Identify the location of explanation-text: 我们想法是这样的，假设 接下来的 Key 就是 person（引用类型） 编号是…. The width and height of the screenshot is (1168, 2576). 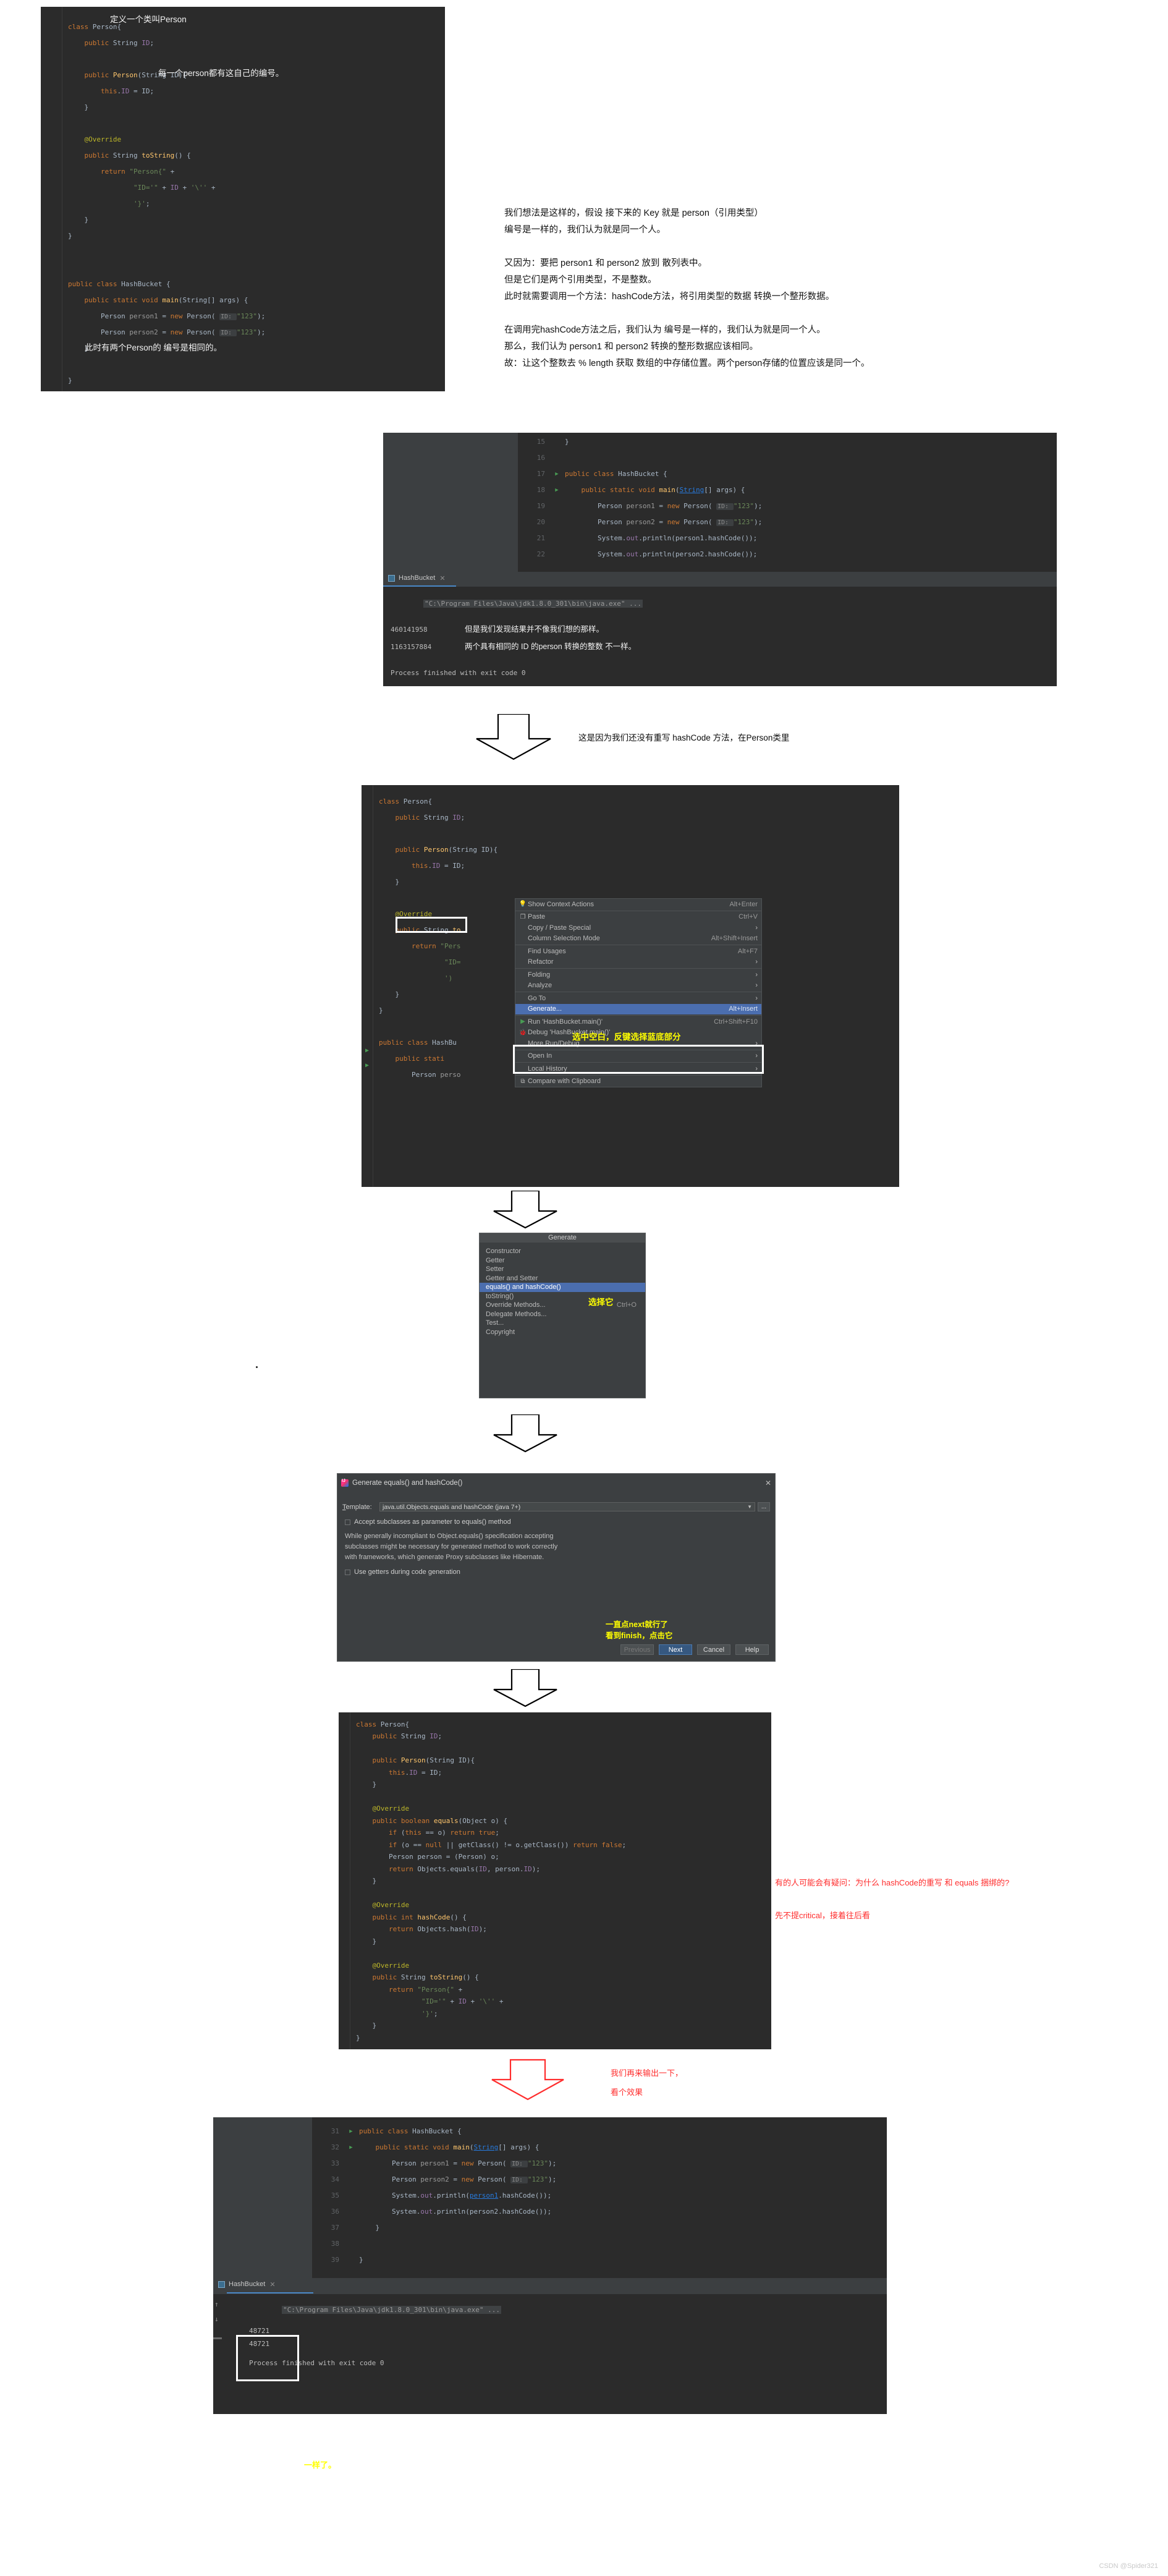
(687, 288).